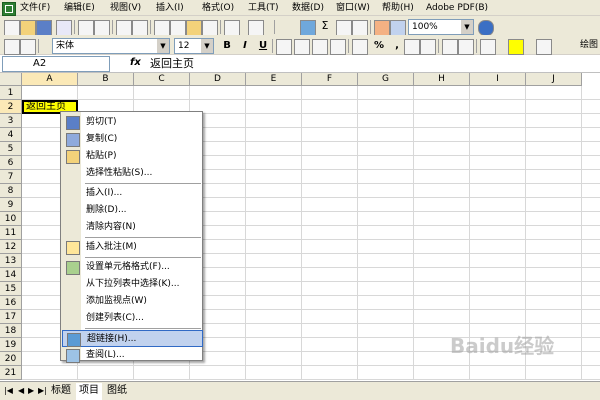 This screenshot has height=400, width=600. What do you see at coordinates (11, 135) in the screenshot?
I see `row-header-4: 4` at bounding box center [11, 135].